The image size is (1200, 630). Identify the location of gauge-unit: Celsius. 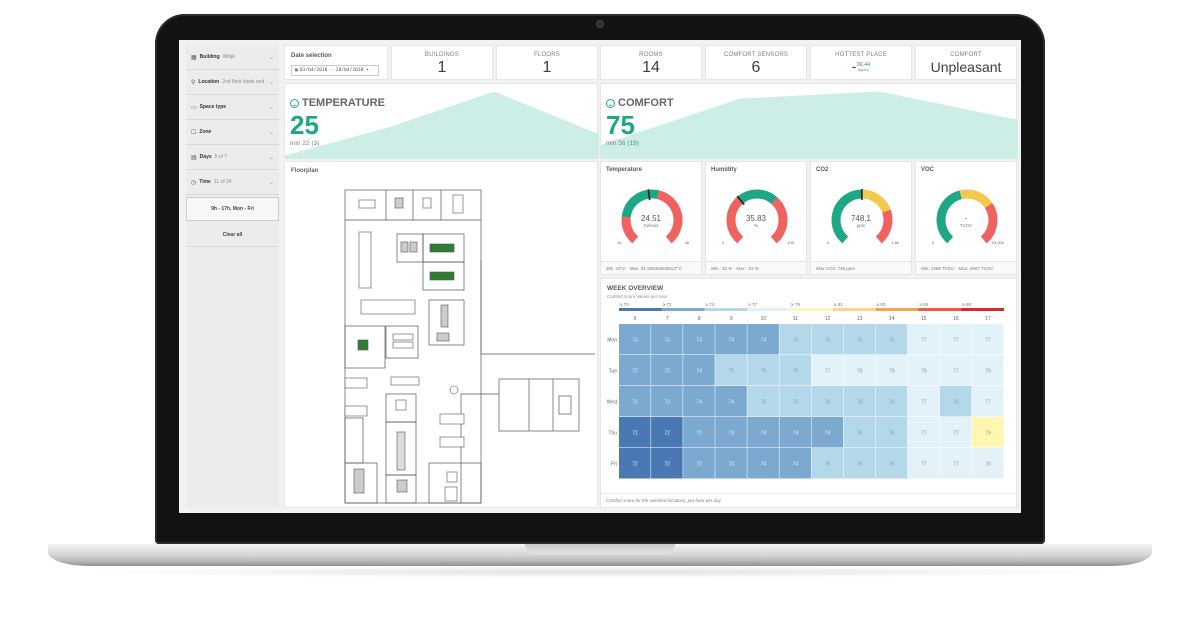
(651, 225).